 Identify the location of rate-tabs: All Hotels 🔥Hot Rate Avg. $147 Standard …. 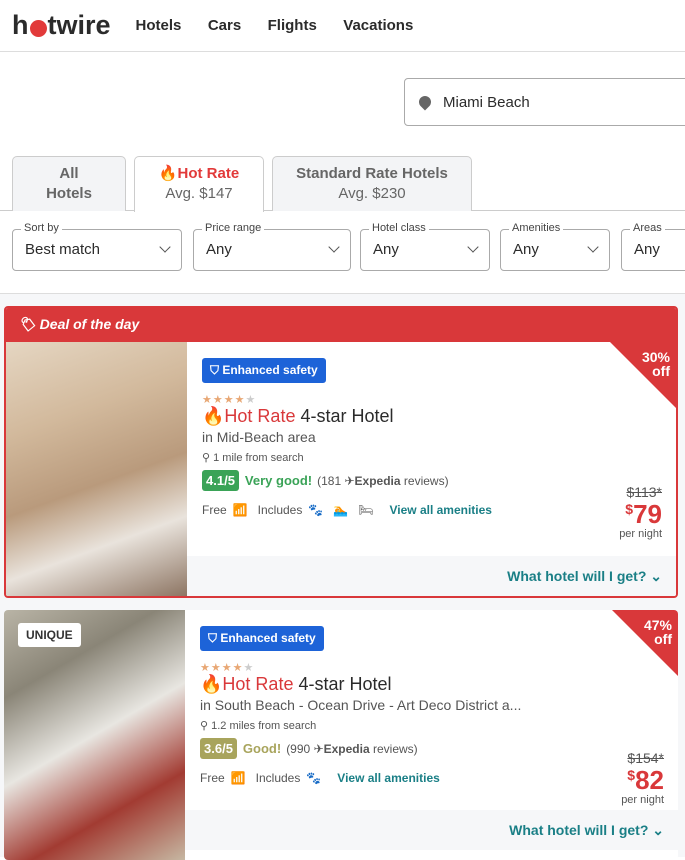
(342, 184).